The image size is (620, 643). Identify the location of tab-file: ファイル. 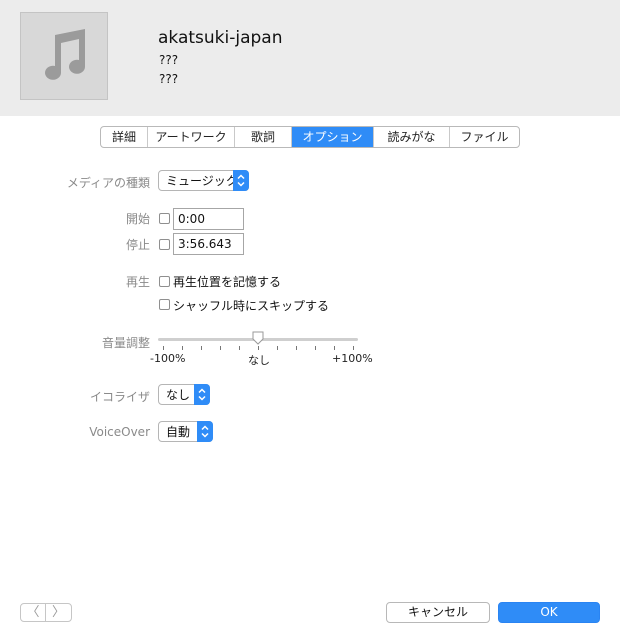
(484, 137).